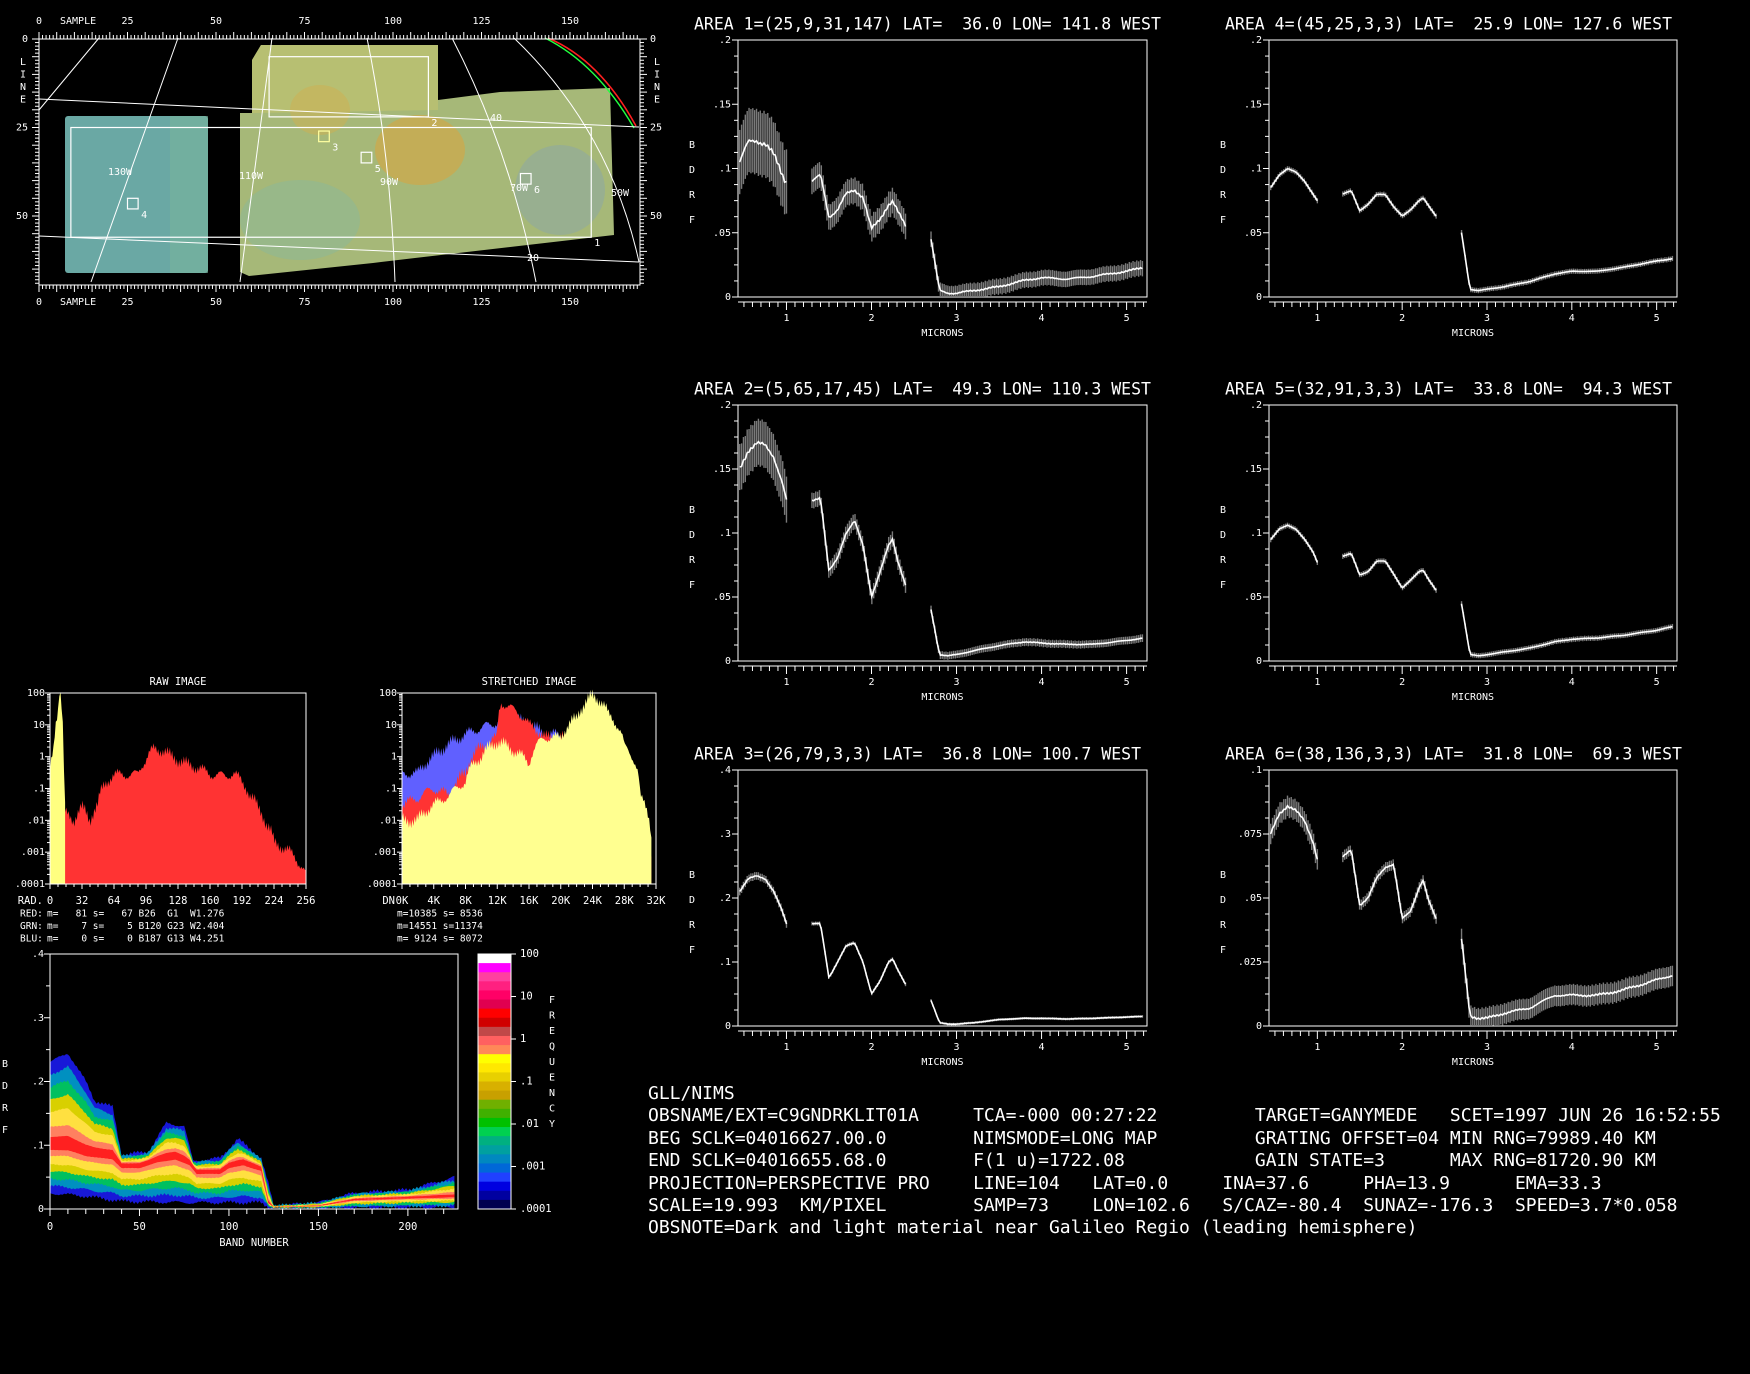 This screenshot has height=1374, width=1750. Describe the element at coordinates (42, 757) in the screenshot. I see `y-tick-label: 1` at that location.